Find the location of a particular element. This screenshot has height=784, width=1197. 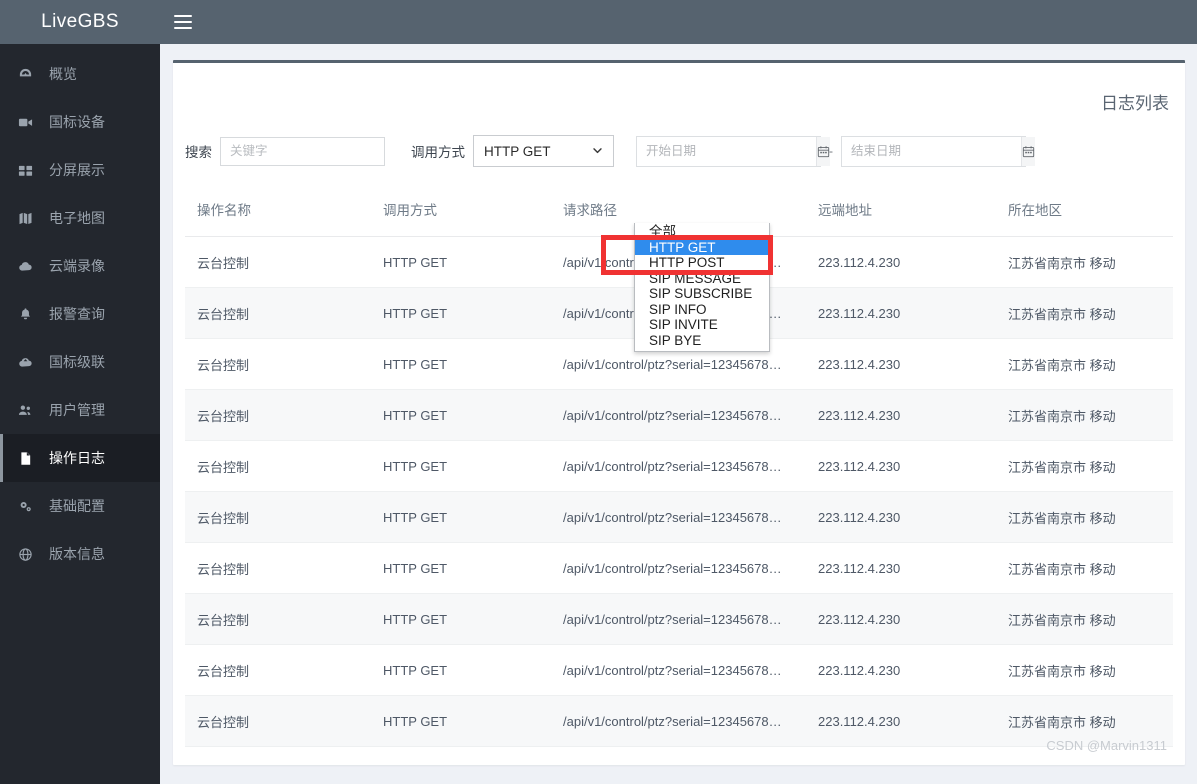

sidebar-item-label: 国标设备 is located at coordinates (77, 122).